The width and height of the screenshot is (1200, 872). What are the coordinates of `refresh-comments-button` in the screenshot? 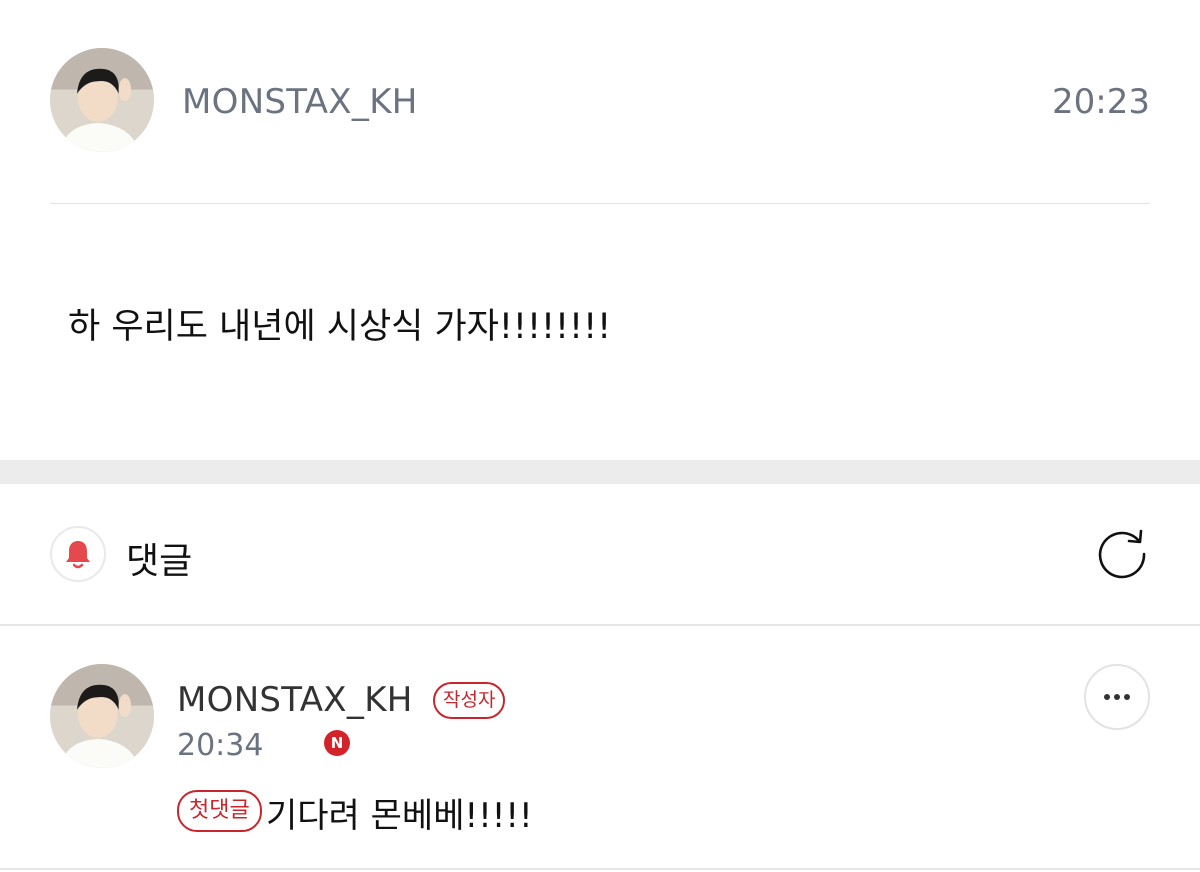 It's located at (1122, 554).